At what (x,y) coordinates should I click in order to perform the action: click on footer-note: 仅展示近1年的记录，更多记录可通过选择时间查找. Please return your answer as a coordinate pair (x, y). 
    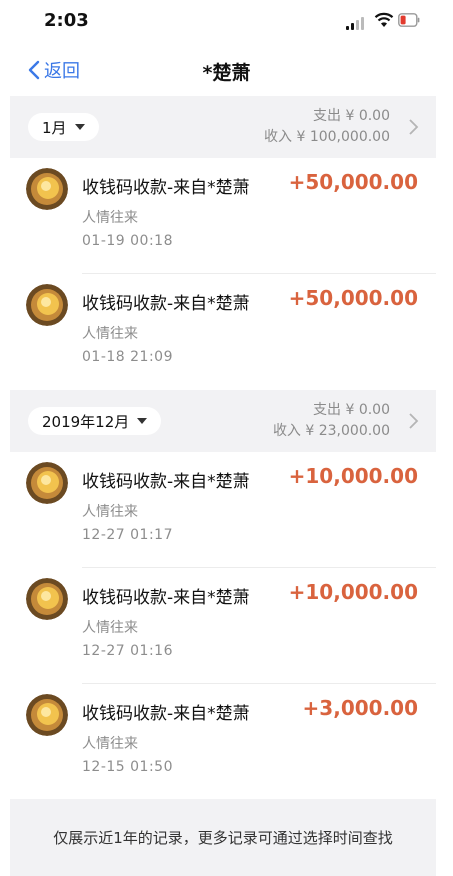
    Looking at the image, I should click on (223, 837).